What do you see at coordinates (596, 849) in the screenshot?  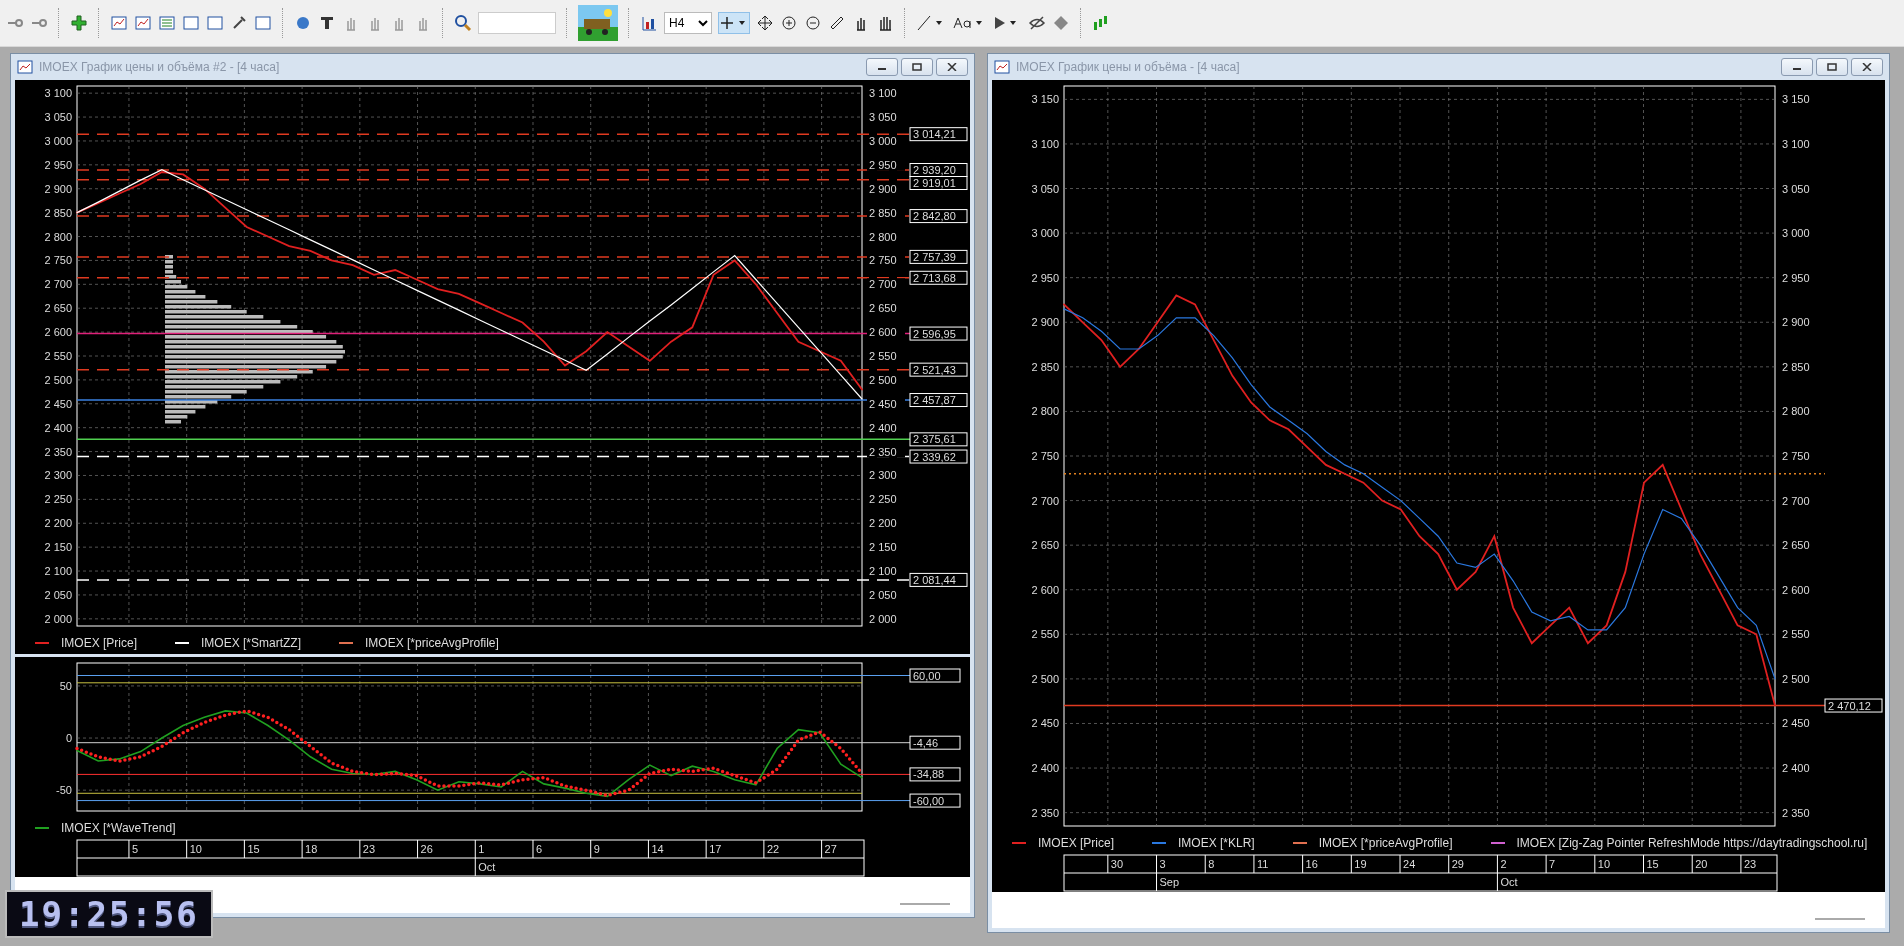 I see `date-label: 9` at bounding box center [596, 849].